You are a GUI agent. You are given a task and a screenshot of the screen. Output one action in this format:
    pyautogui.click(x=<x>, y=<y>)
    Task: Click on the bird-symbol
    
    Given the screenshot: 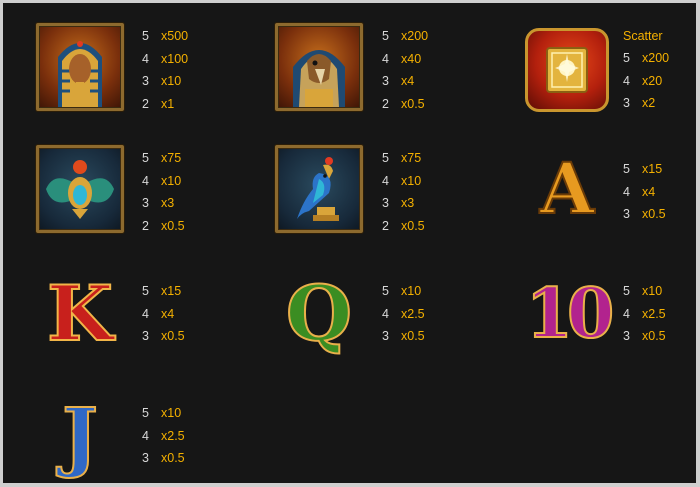 What is the action you would take?
    pyautogui.click(x=319, y=189)
    